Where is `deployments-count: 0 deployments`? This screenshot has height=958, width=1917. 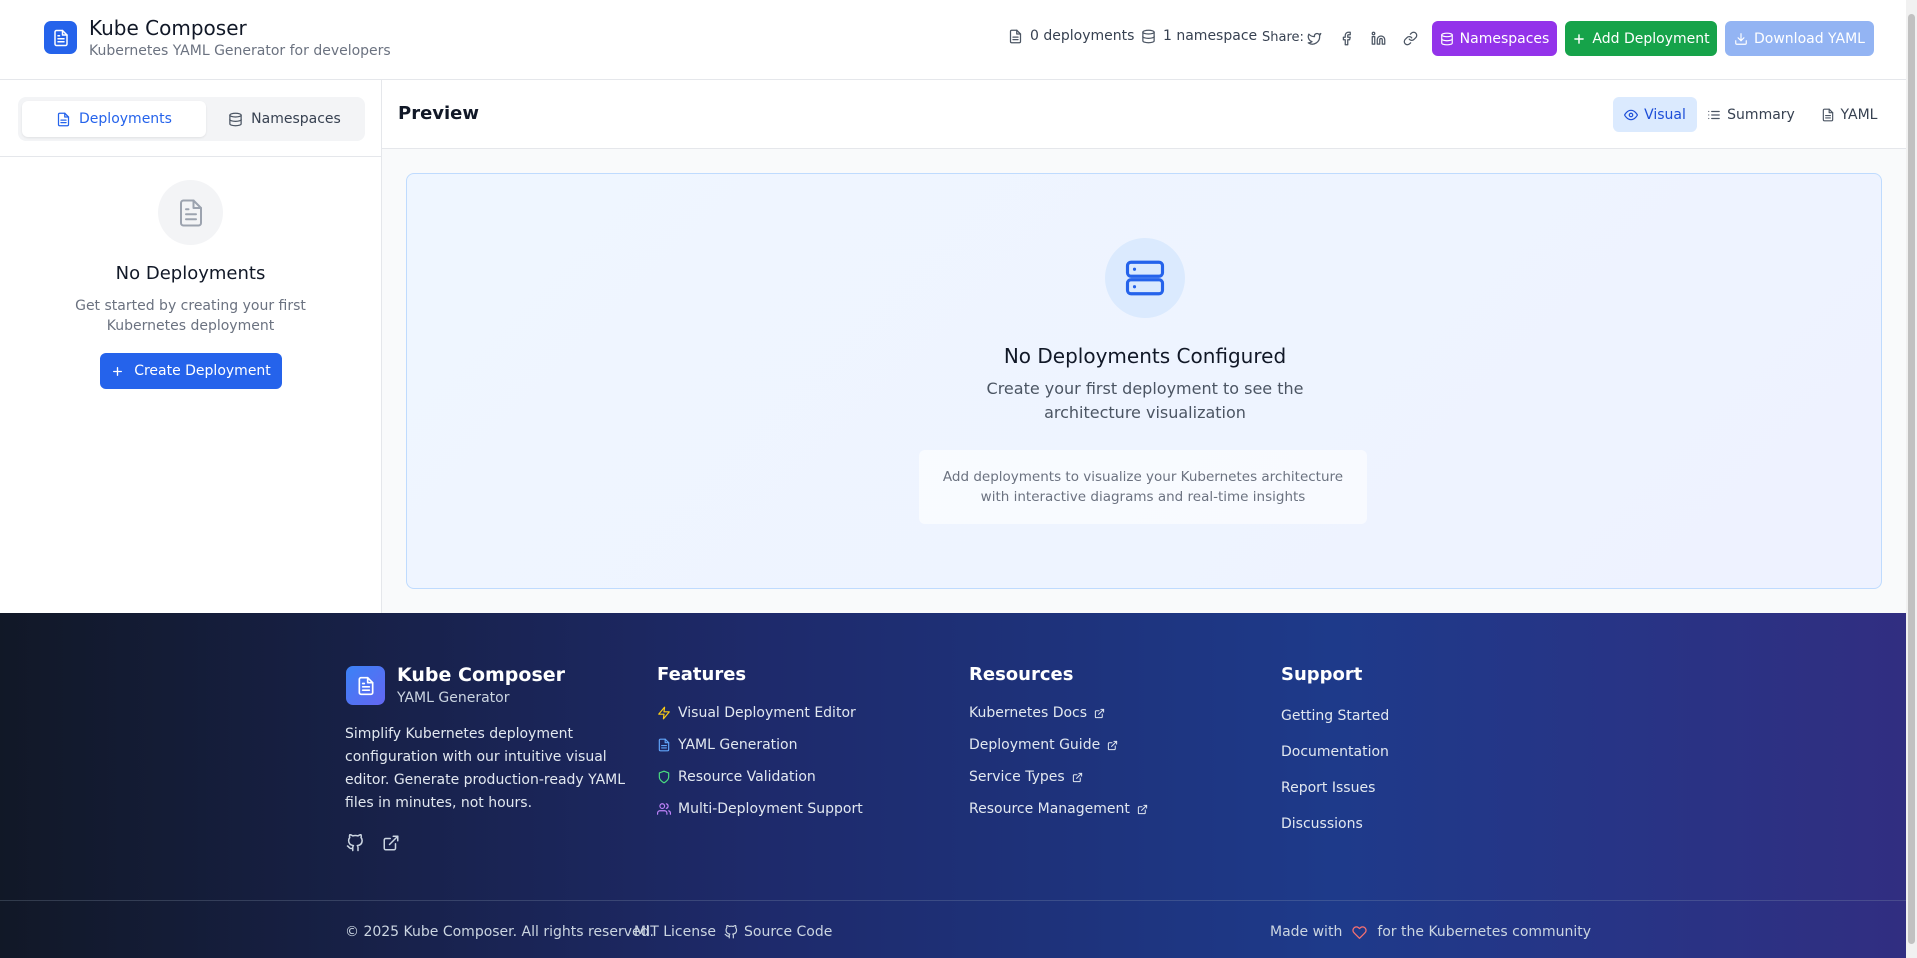 deployments-count: 0 deployments is located at coordinates (1071, 36).